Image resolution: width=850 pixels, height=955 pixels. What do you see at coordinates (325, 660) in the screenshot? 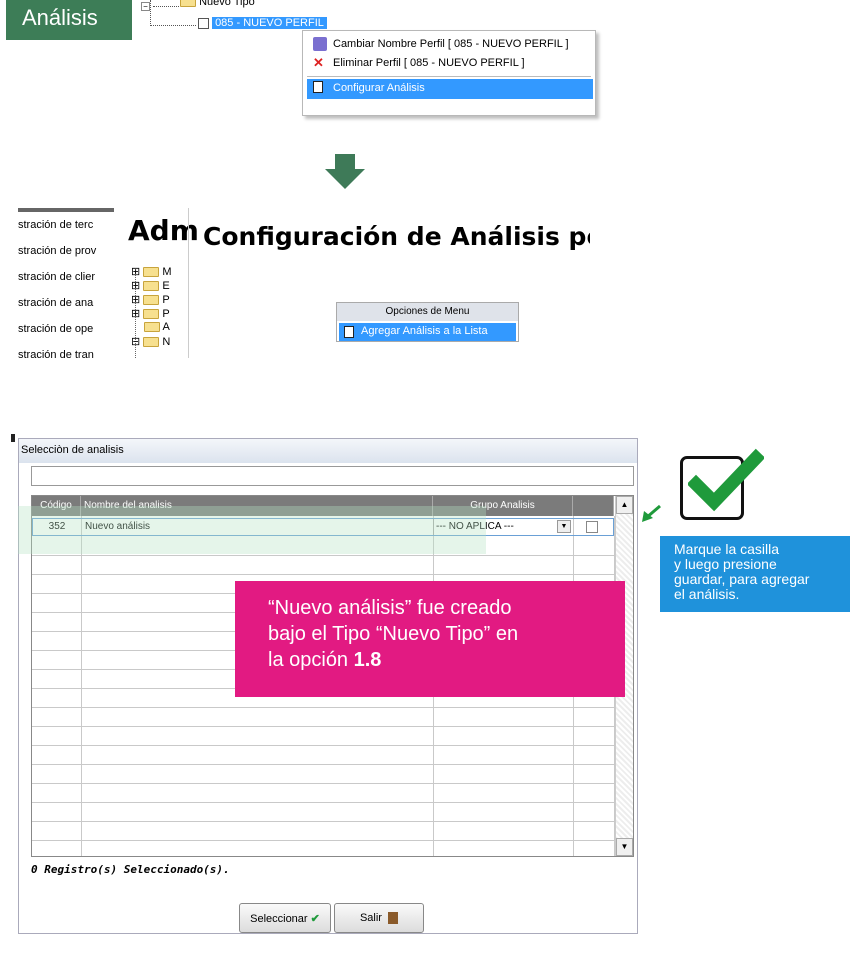
I see `note-line: la opción 1.8` at bounding box center [325, 660].